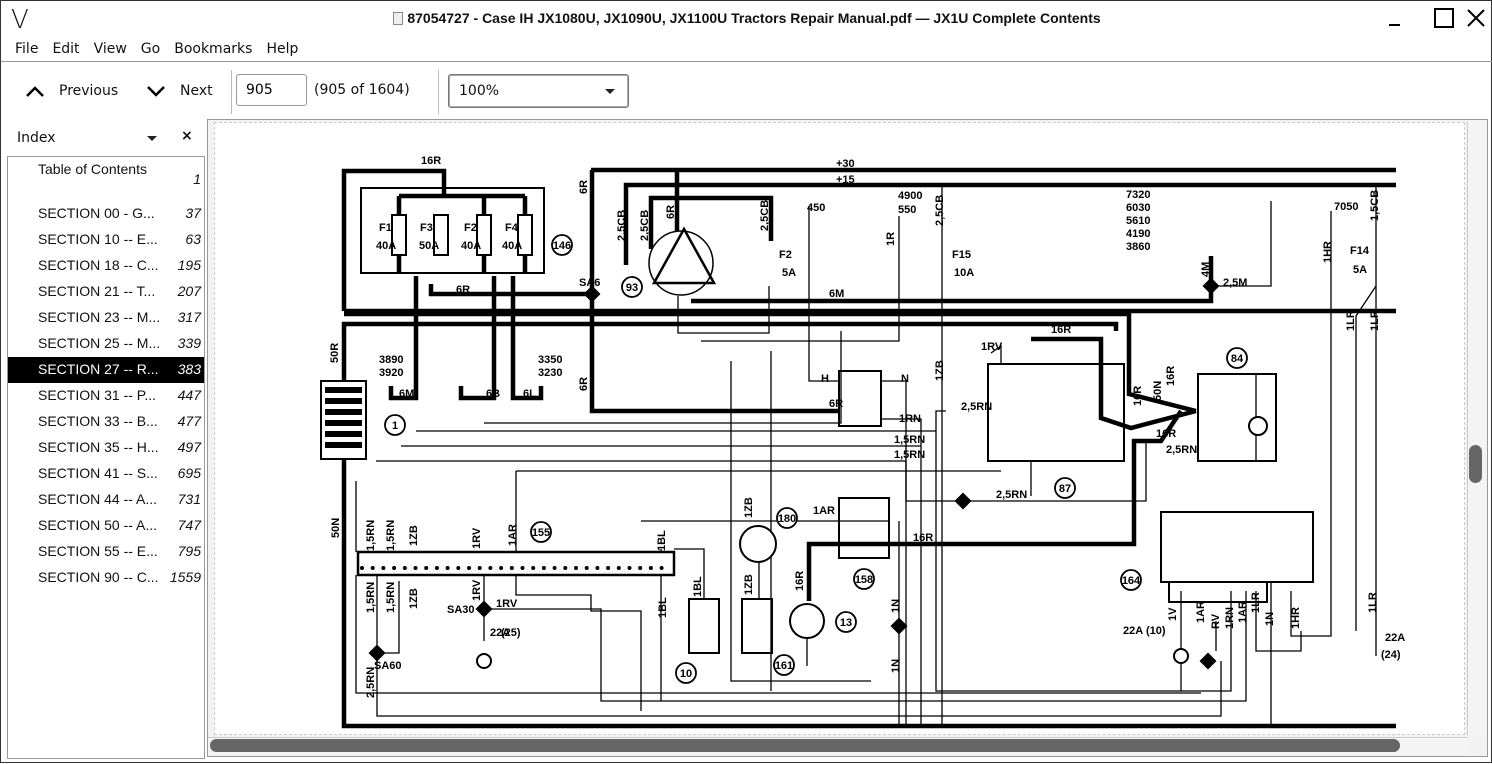 This screenshot has height=764, width=1492. I want to click on diagram-label: 22A, so click(1395, 638).